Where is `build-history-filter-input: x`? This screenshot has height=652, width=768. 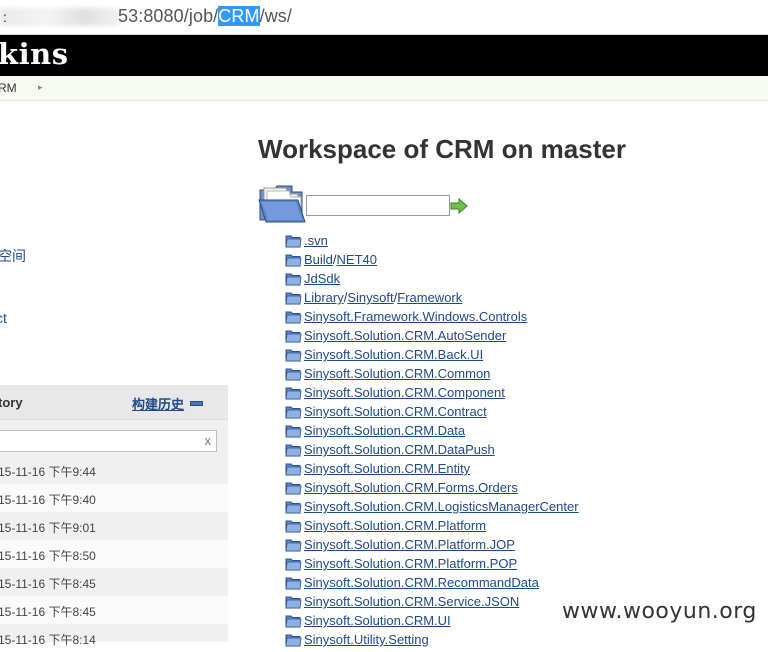
build-history-filter-input: x is located at coordinates (108, 441).